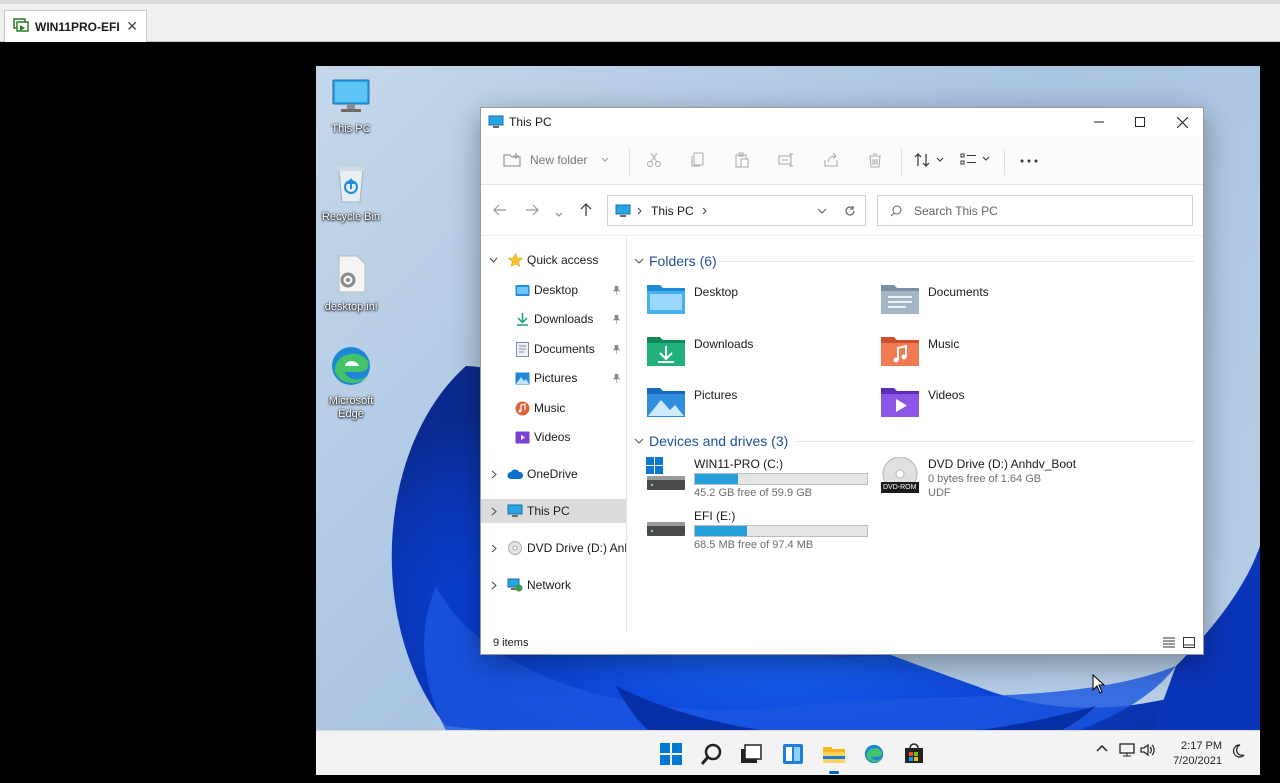 The image size is (1280, 783). I want to click on drive-e: EFI (E:) 68.5 MB free of 97.4 MB, so click(757, 530).